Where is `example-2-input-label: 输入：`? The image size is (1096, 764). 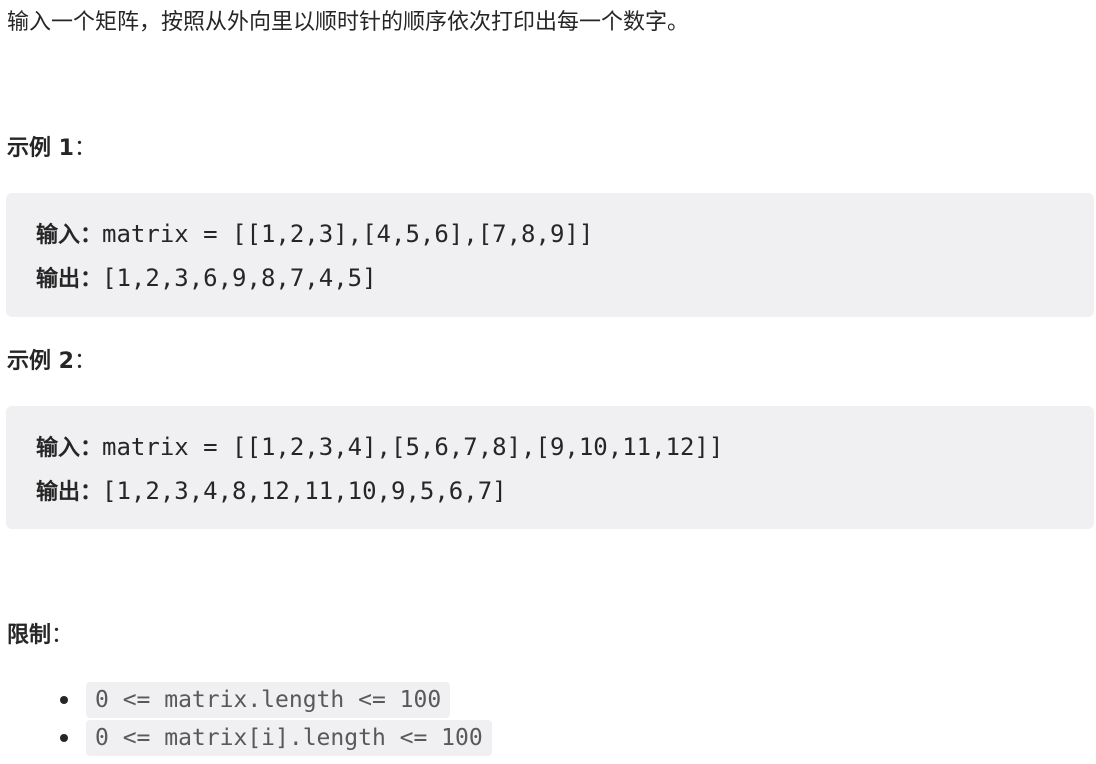
example-2-input-label: 输入： is located at coordinates (69, 448).